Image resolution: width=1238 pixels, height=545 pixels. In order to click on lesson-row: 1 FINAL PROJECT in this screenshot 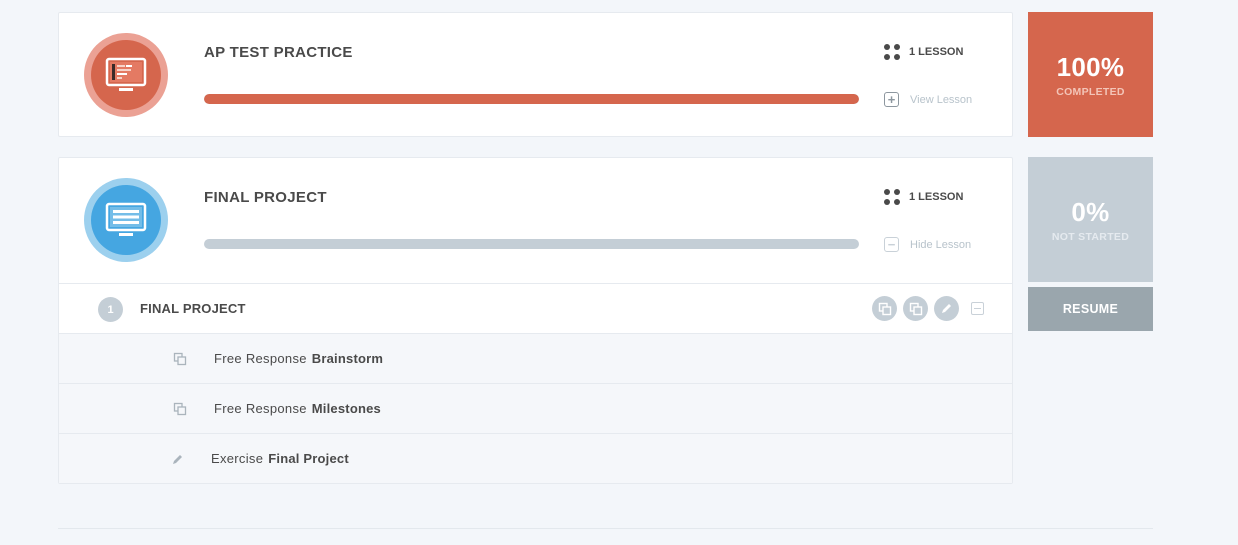, I will do `click(535, 308)`.